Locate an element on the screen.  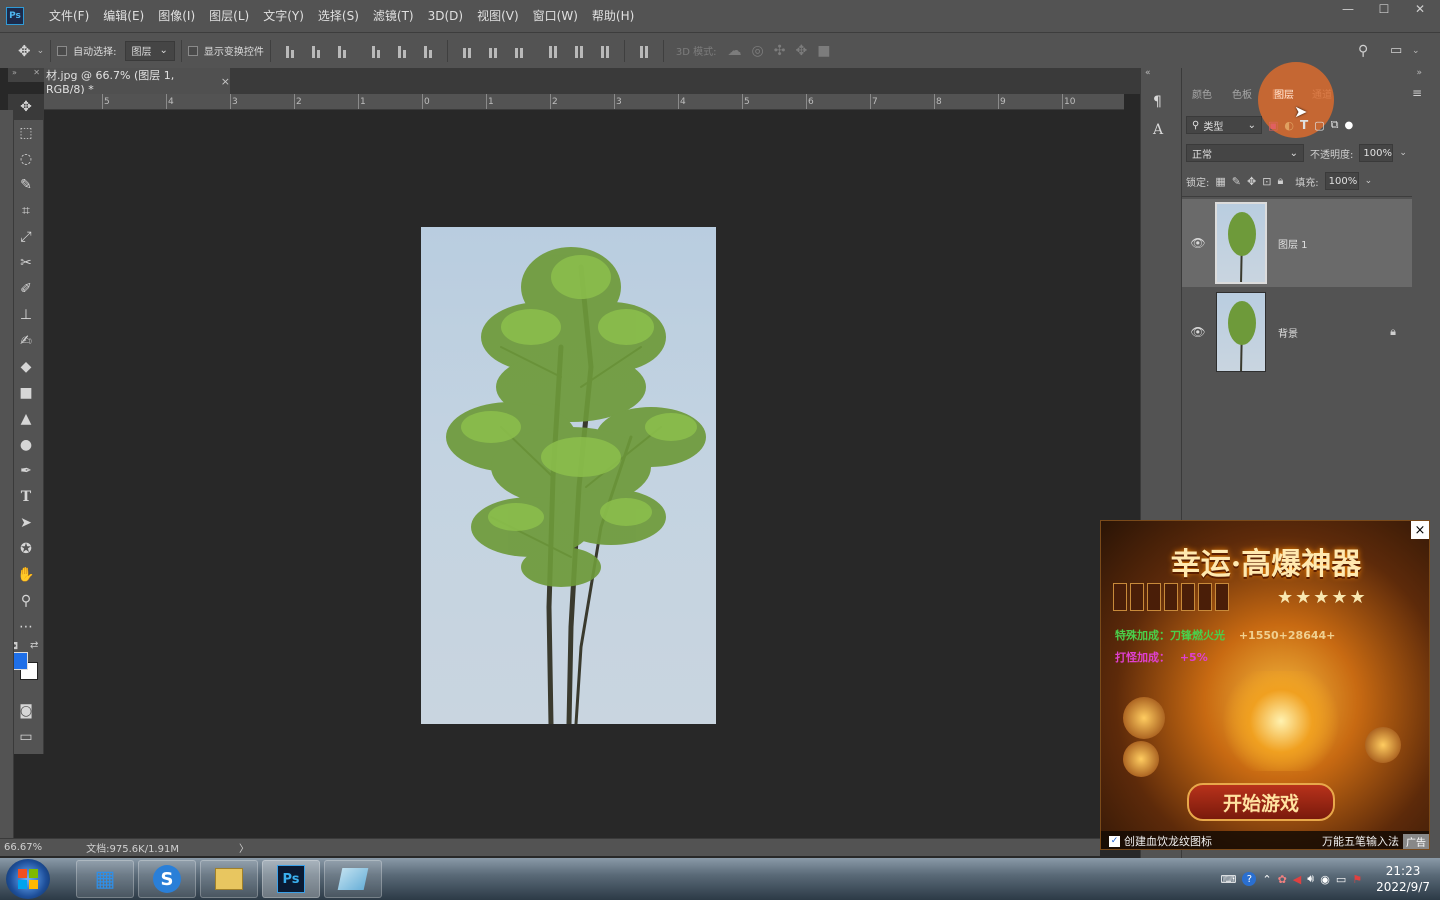
fill-input: 100% is located at coordinates (1341, 181).